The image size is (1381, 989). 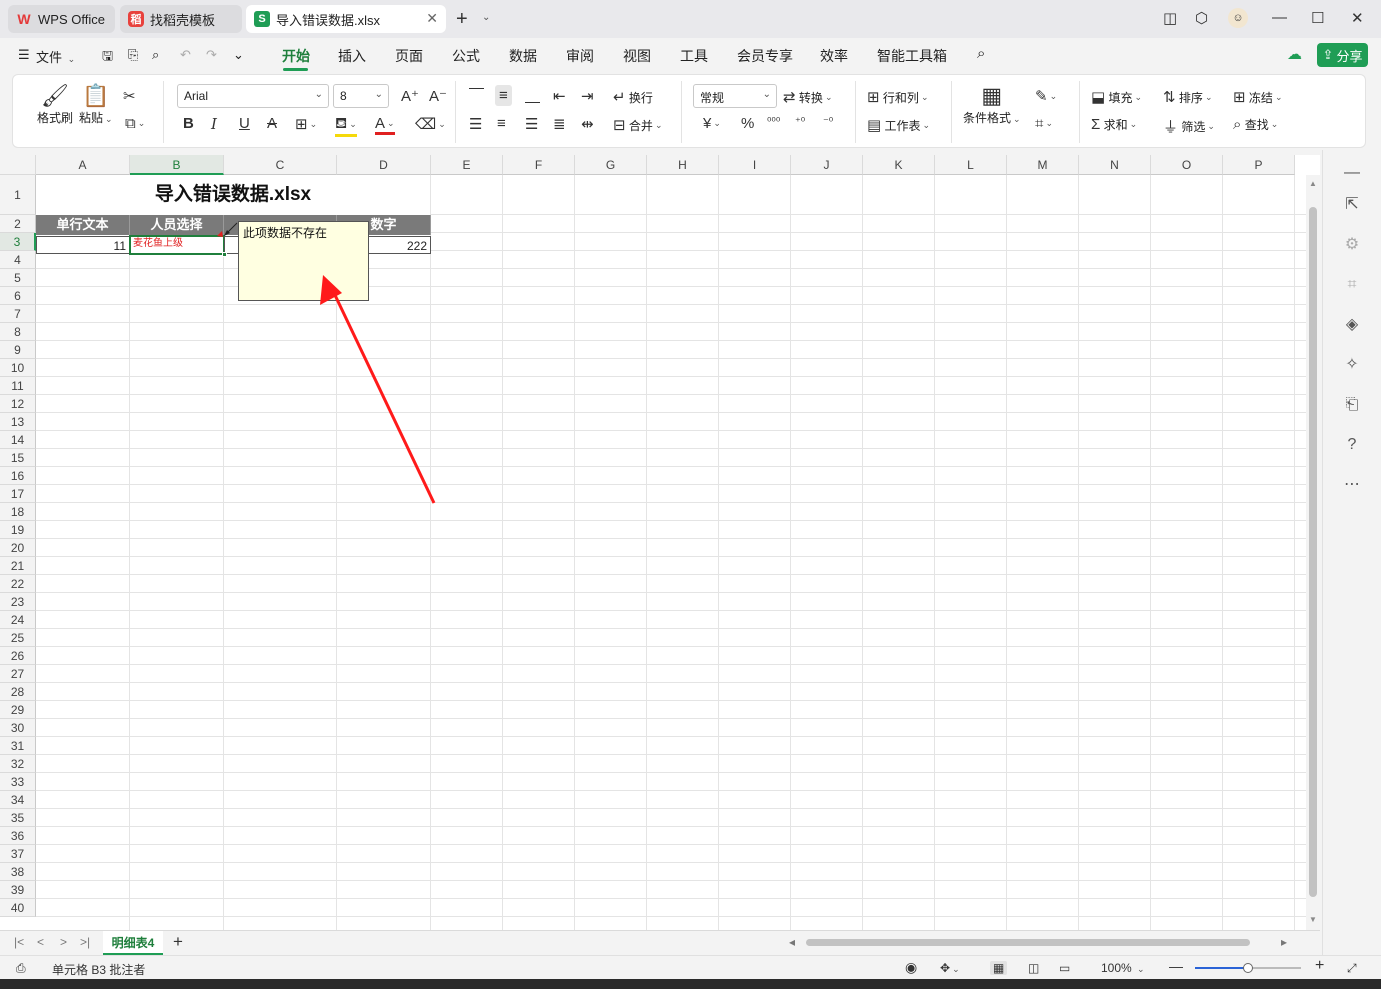 I want to click on page-break-view-icon: ▭, so click(x=1064, y=968).